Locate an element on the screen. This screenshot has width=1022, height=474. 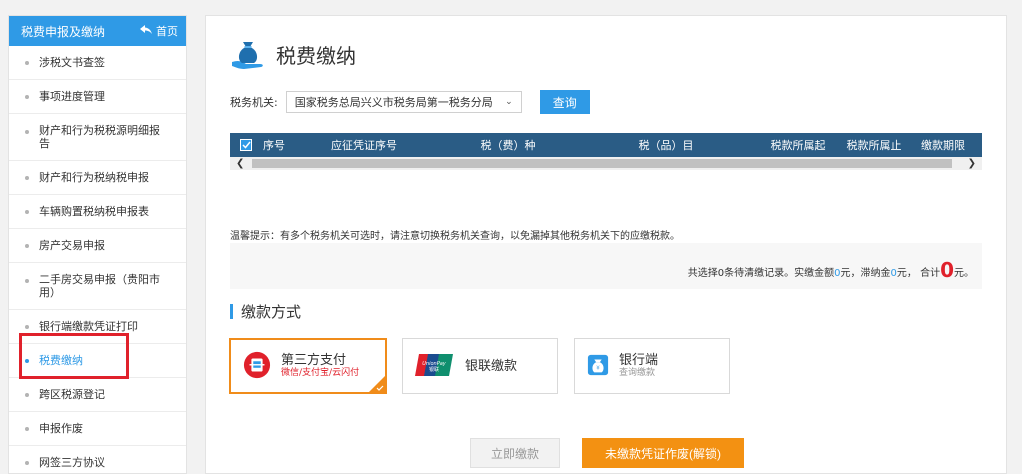
summary-suffix: 元。 is located at coordinates (964, 273).